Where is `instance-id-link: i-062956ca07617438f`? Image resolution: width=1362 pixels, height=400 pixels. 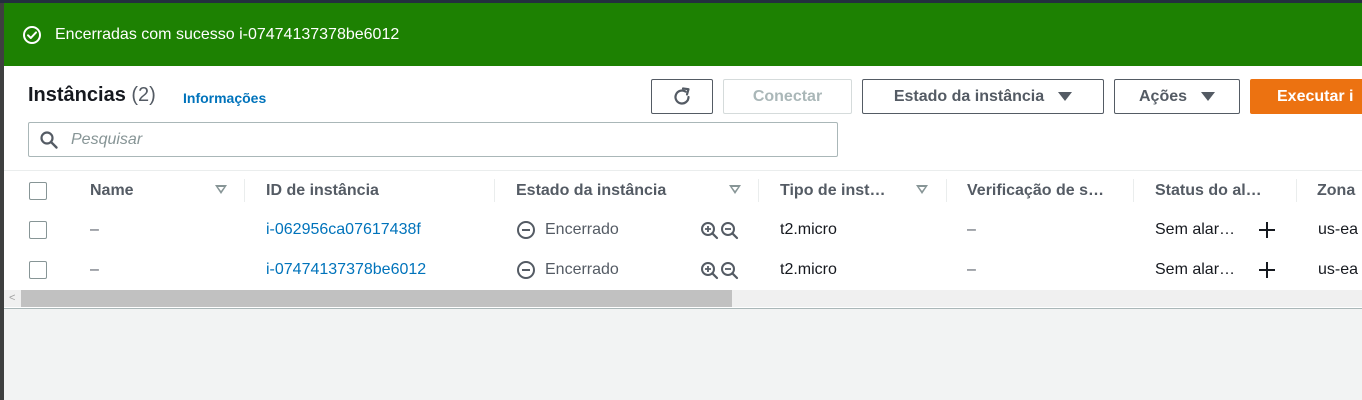 instance-id-link: i-062956ca07617438f is located at coordinates (343, 230).